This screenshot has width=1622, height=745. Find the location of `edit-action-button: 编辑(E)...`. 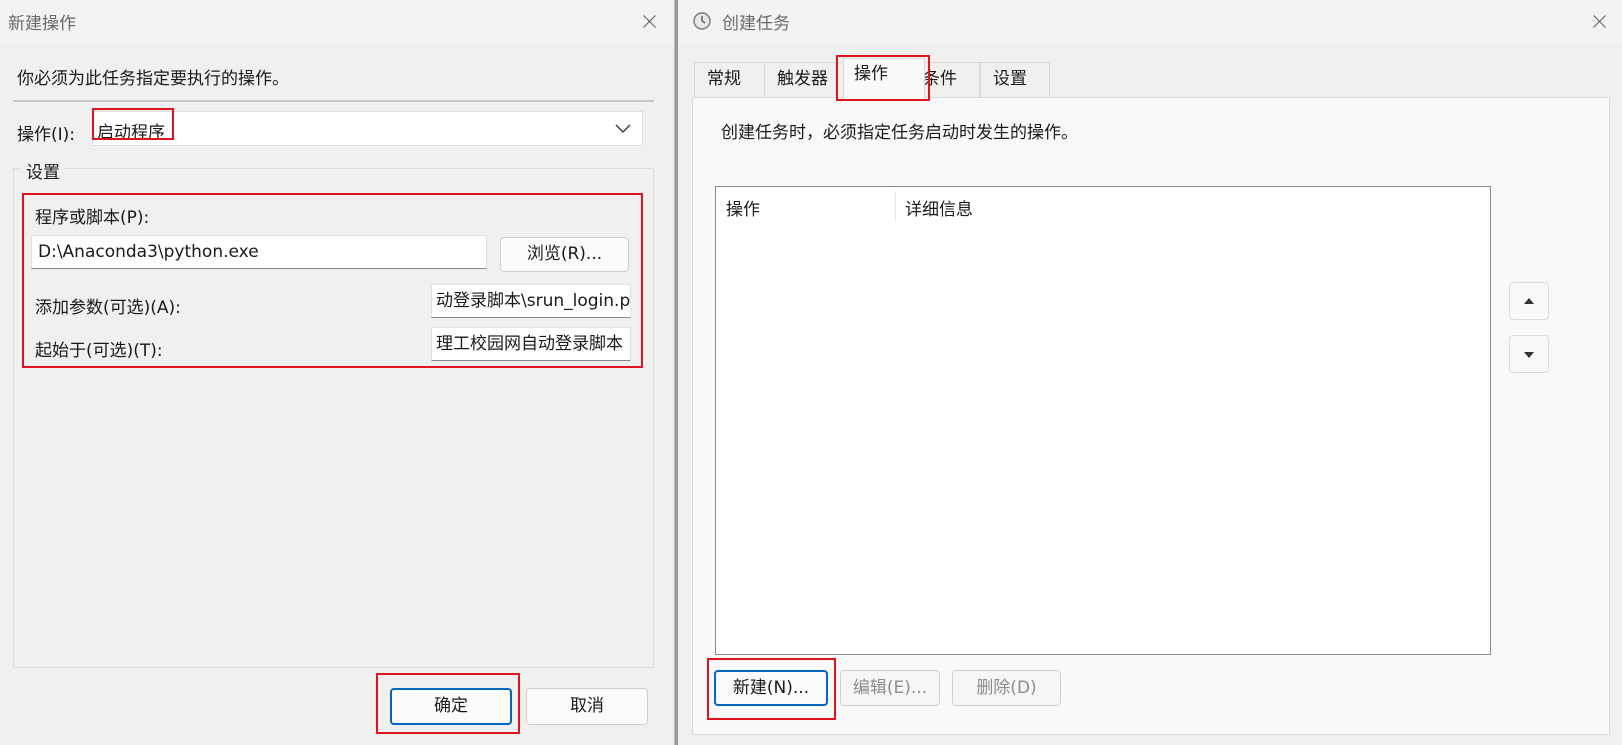

edit-action-button: 编辑(E)... is located at coordinates (890, 688).